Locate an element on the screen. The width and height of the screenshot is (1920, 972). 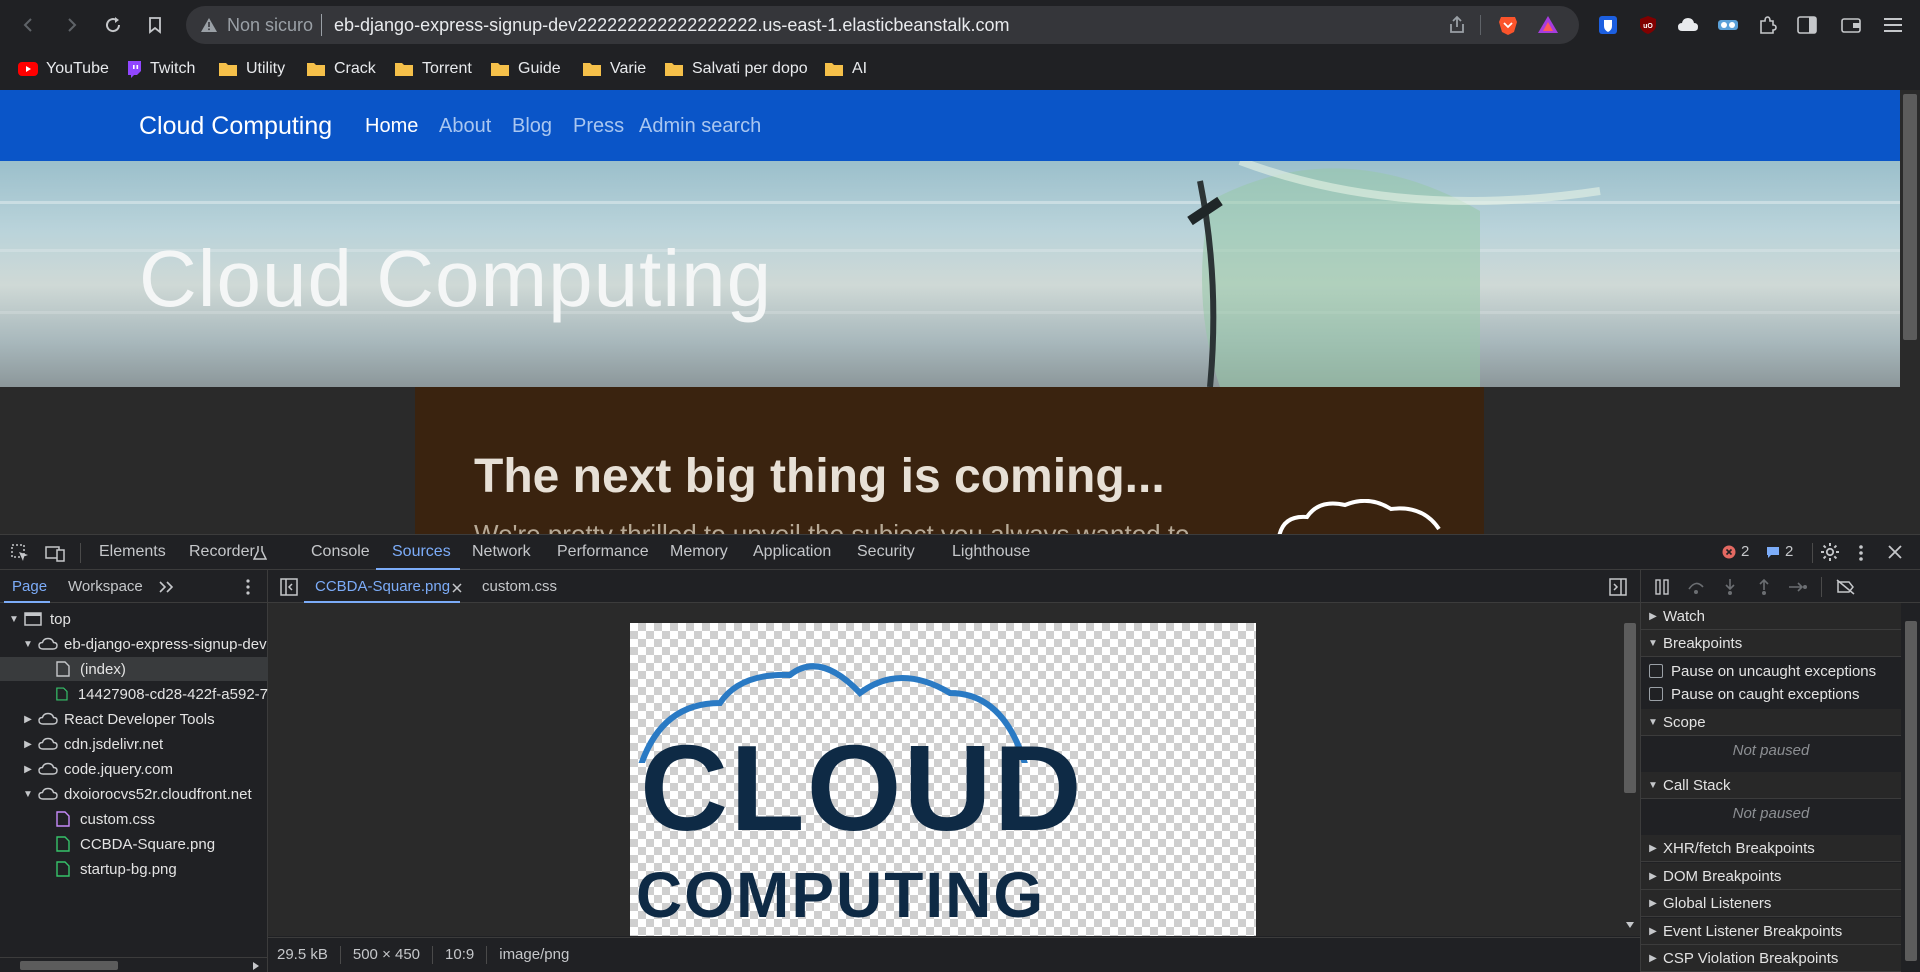
tab-workspace: Workspace is located at coordinates (105, 586).